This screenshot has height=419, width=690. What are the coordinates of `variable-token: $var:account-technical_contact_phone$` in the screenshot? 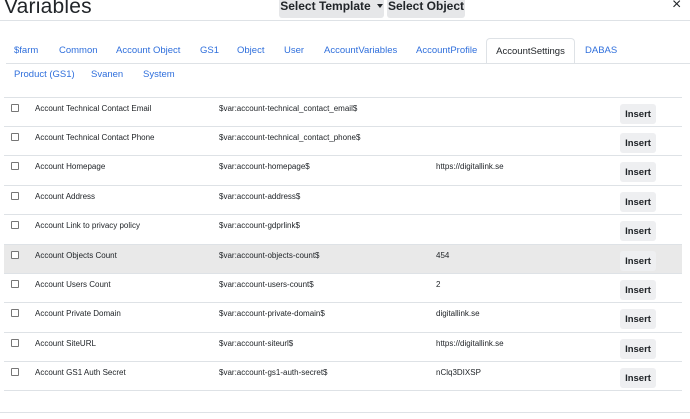 It's located at (290, 137).